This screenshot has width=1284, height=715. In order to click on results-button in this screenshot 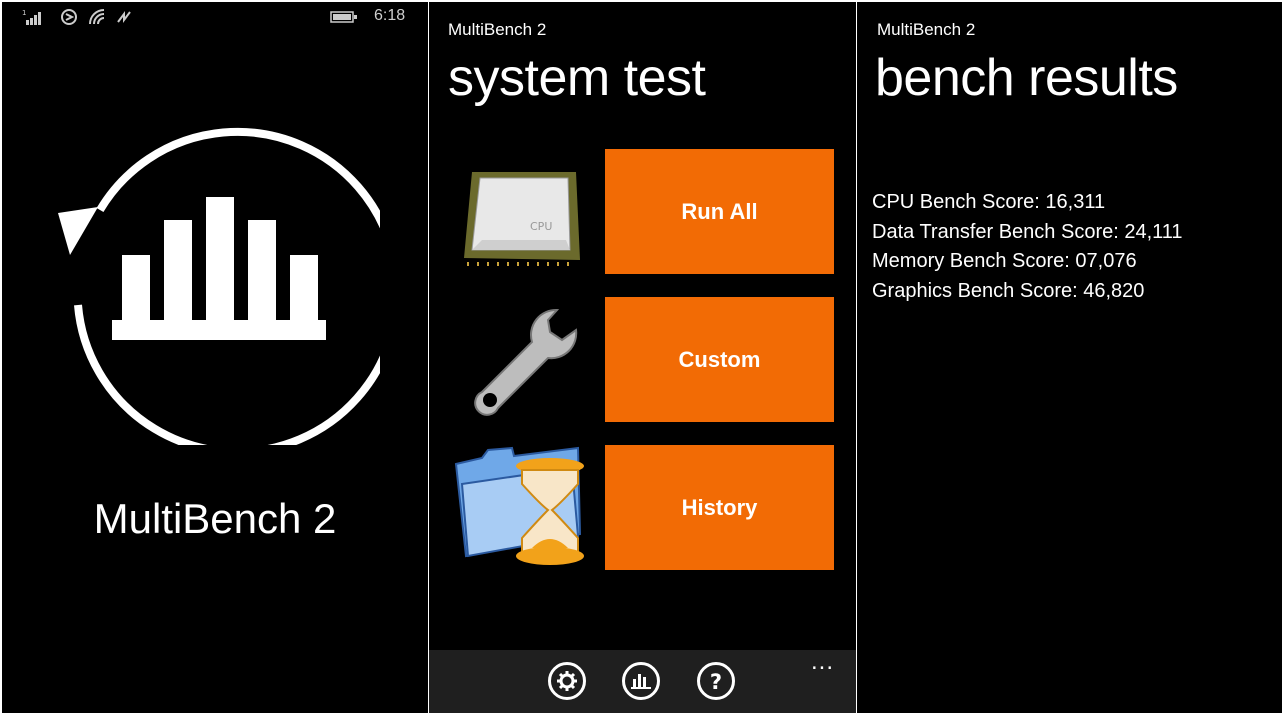, I will do `click(641, 681)`.